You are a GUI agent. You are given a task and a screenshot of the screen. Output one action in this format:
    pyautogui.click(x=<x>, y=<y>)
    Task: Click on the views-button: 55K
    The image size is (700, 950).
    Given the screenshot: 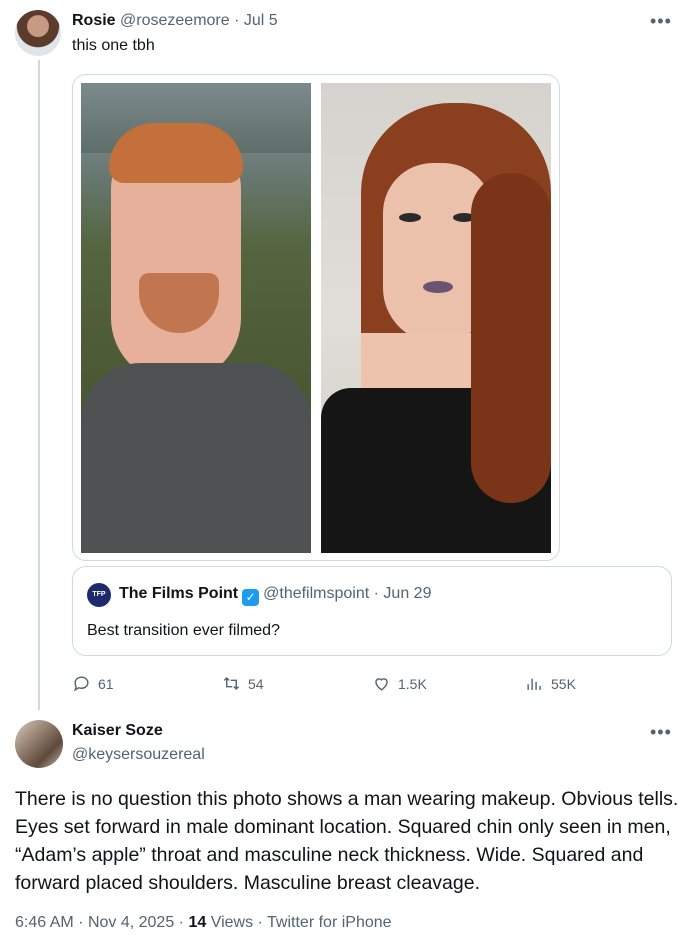 What is the action you would take?
    pyautogui.click(x=550, y=683)
    